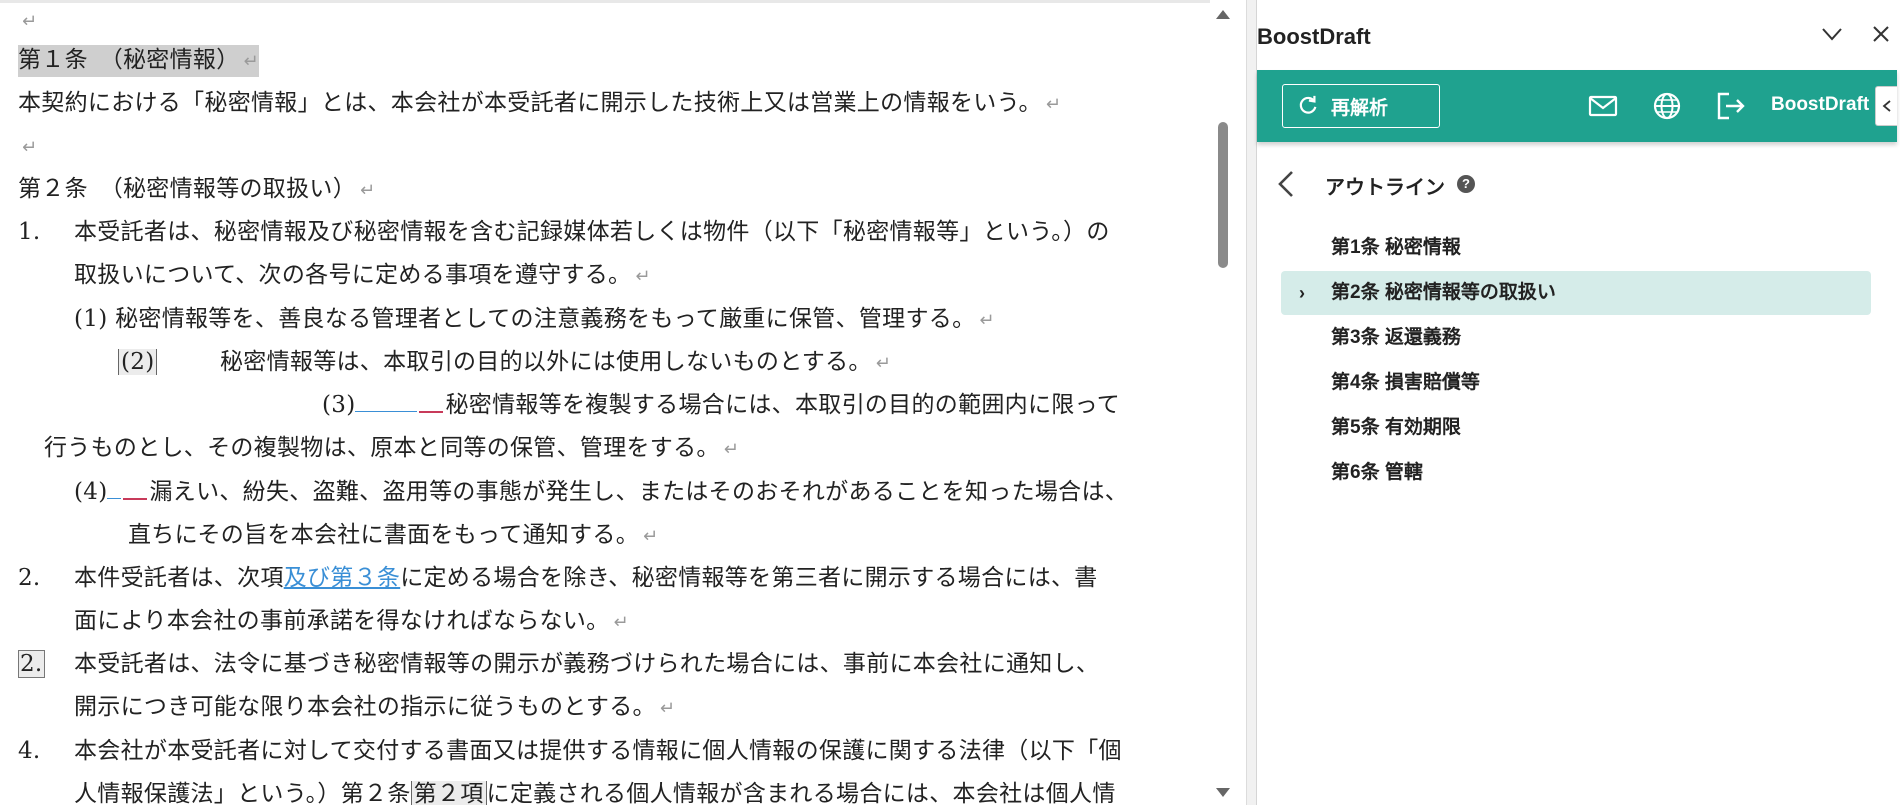 The height and width of the screenshot is (805, 1900). Describe the element at coordinates (1466, 184) in the screenshot. I see `help-icon: ?` at that location.